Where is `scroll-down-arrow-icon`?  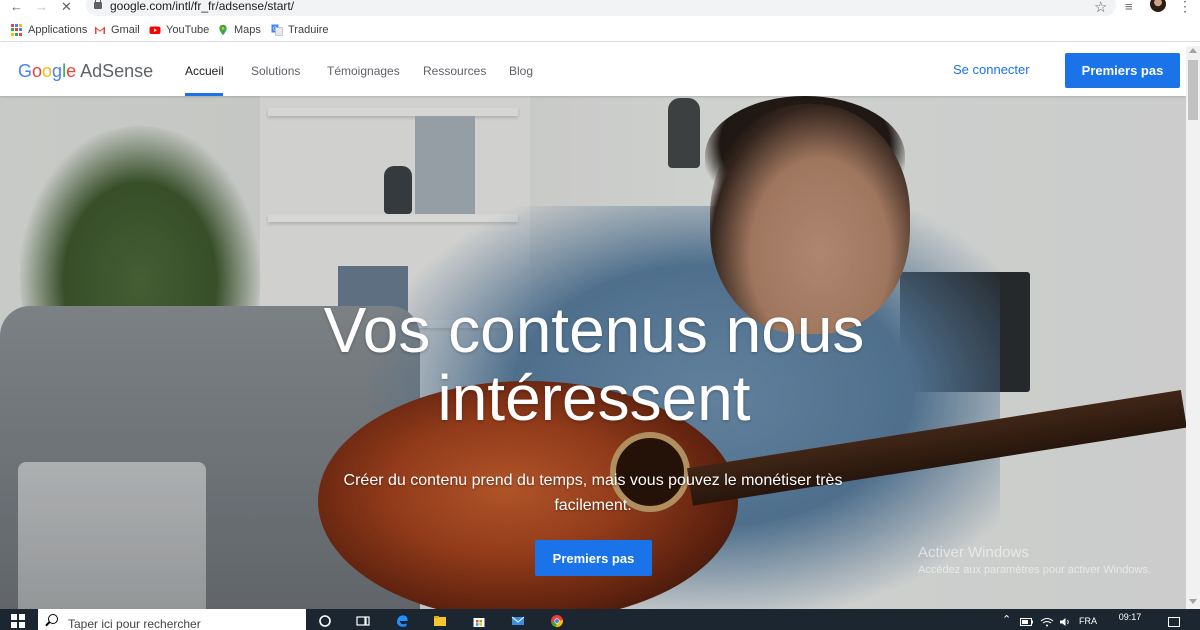 scroll-down-arrow-icon is located at coordinates (1193, 601).